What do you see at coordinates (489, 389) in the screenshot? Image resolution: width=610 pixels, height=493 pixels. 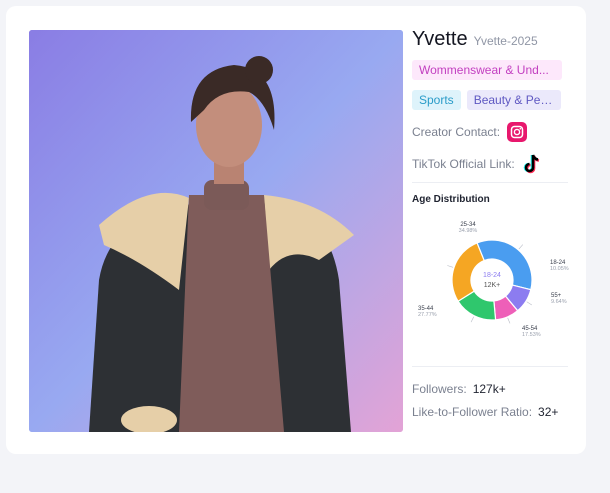 I see `followers-value: 127k+` at bounding box center [489, 389].